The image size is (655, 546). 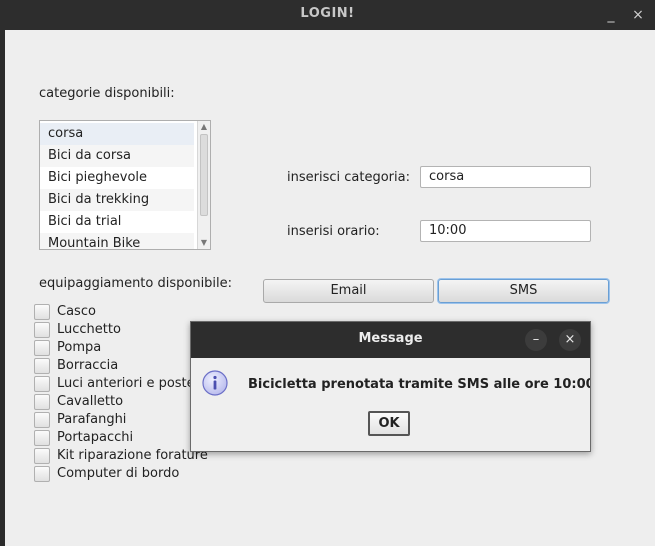 What do you see at coordinates (79, 347) in the screenshot?
I see `checkbox-label: Pompa` at bounding box center [79, 347].